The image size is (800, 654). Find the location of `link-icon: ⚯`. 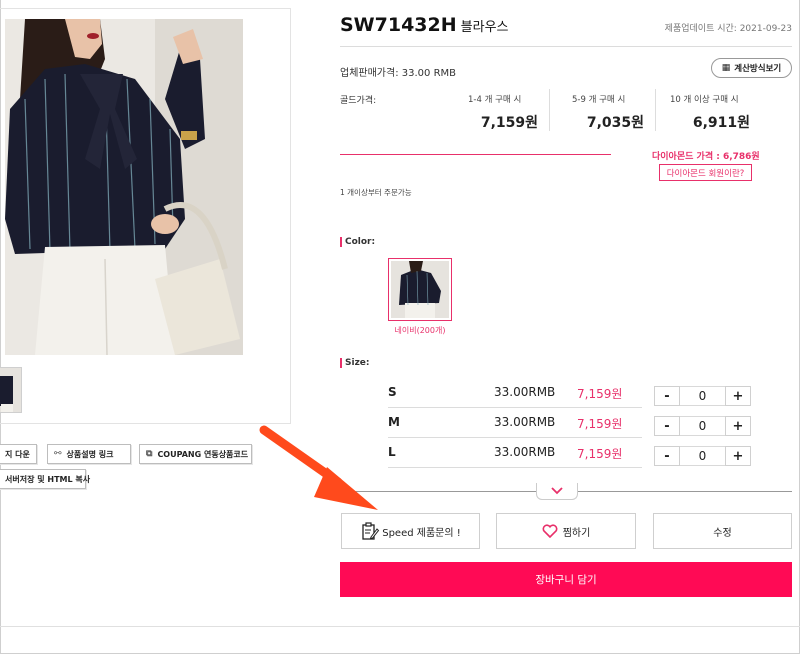

link-icon: ⚯ is located at coordinates (58, 454).